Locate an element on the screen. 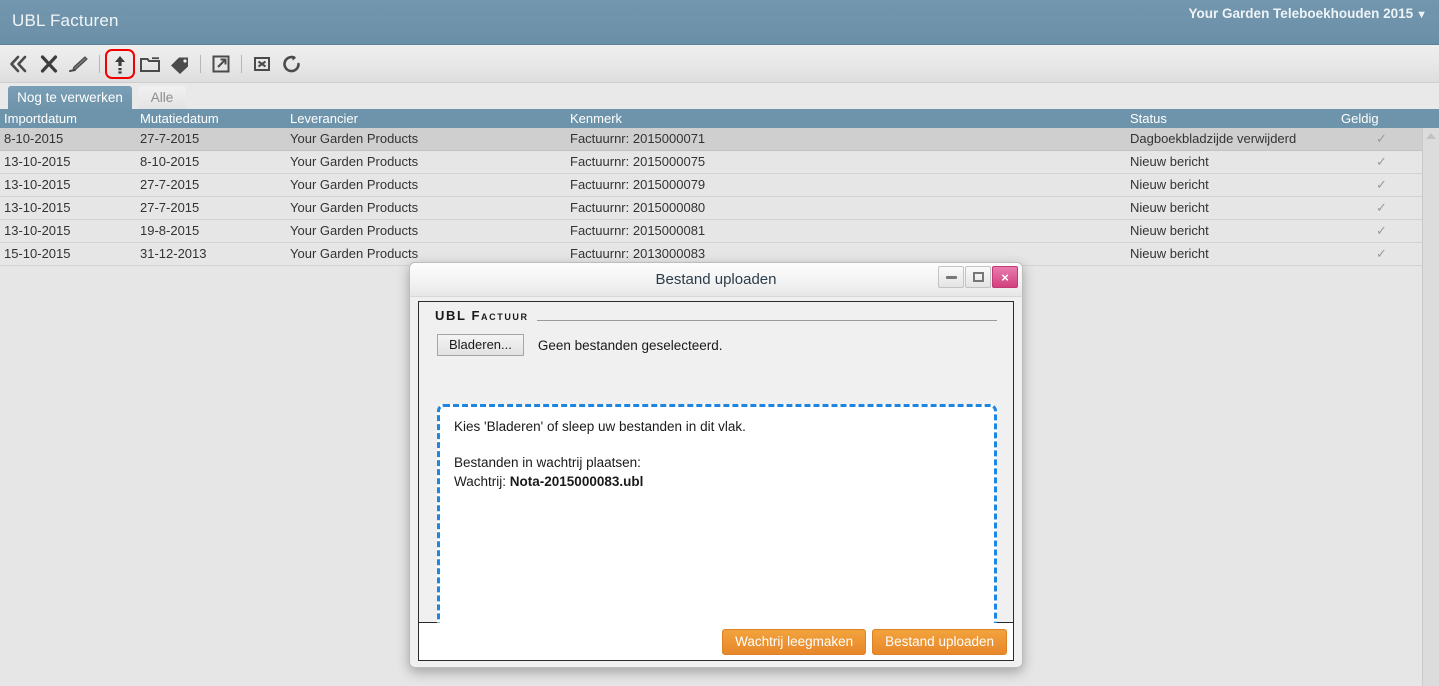  file-input-row: Bladeren... Geen bestanden geselecteerd. is located at coordinates (580, 345).